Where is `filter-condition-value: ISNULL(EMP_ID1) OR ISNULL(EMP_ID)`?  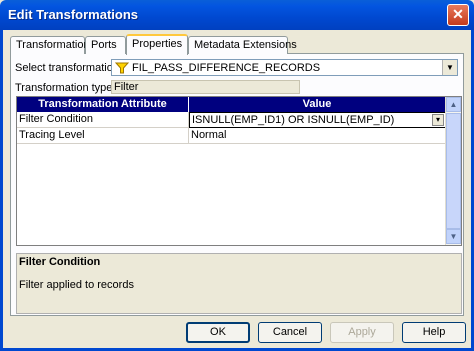
filter-condition-value: ISNULL(EMP_ID1) OR ISNULL(EMP_ID) is located at coordinates (293, 120).